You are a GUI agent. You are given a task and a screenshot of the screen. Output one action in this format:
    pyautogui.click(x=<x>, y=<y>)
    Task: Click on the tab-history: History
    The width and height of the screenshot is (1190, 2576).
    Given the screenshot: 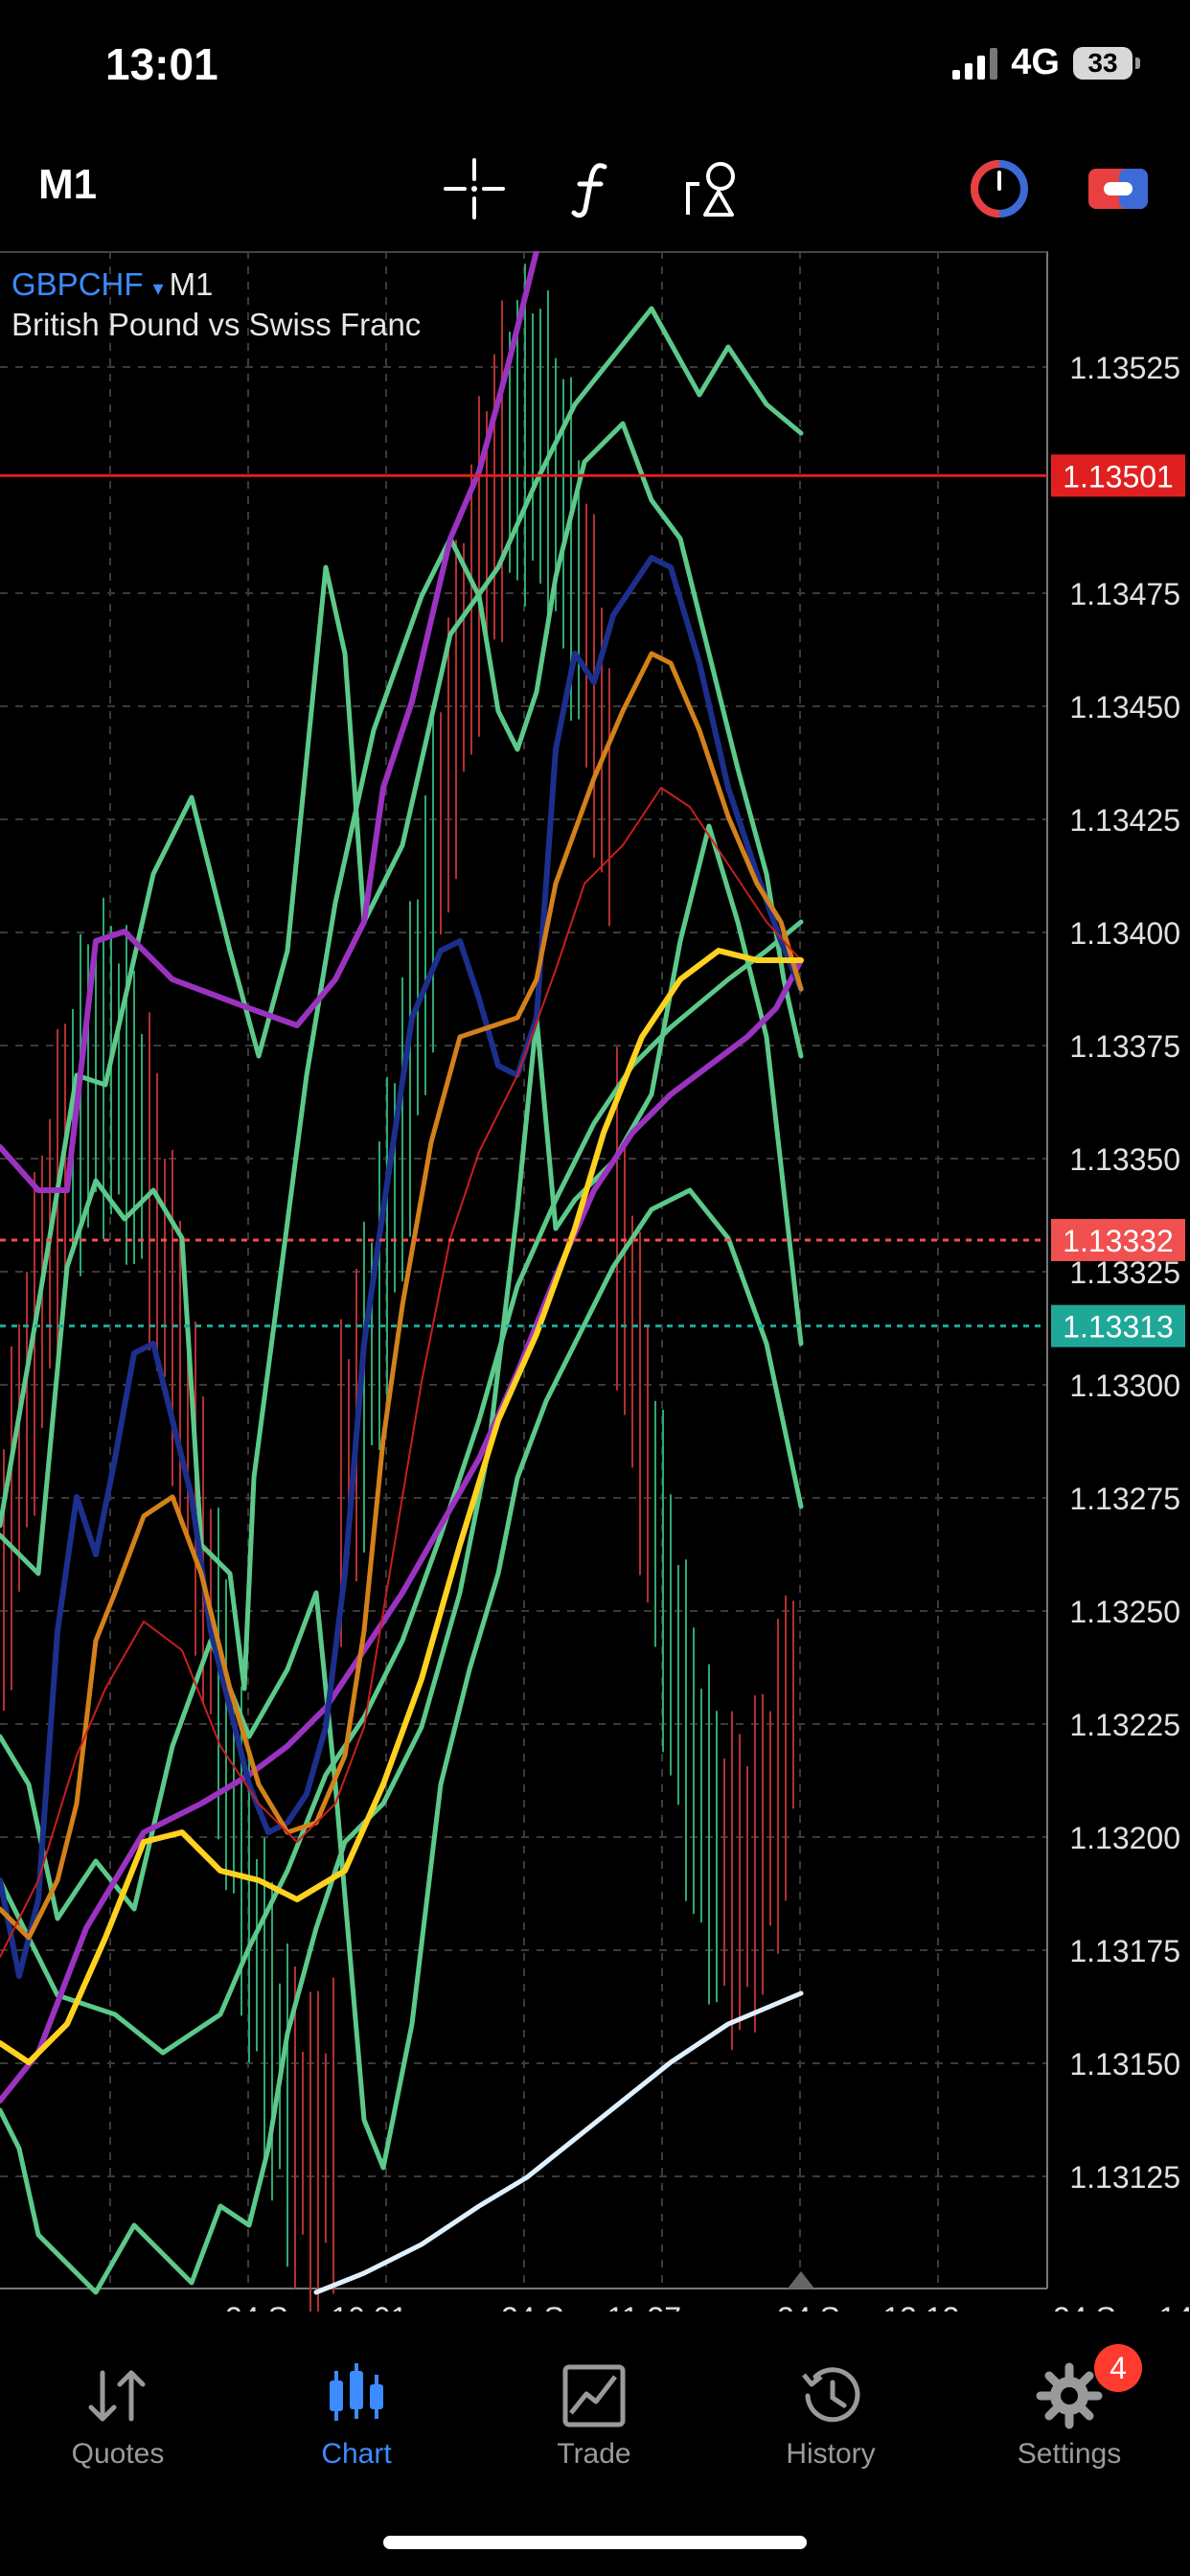 What is the action you would take?
    pyautogui.click(x=831, y=2410)
    